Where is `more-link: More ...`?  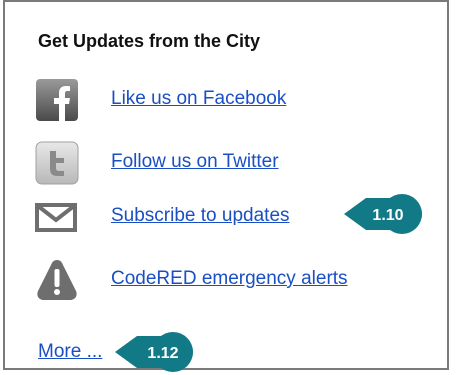 more-link: More ... is located at coordinates (70, 352).